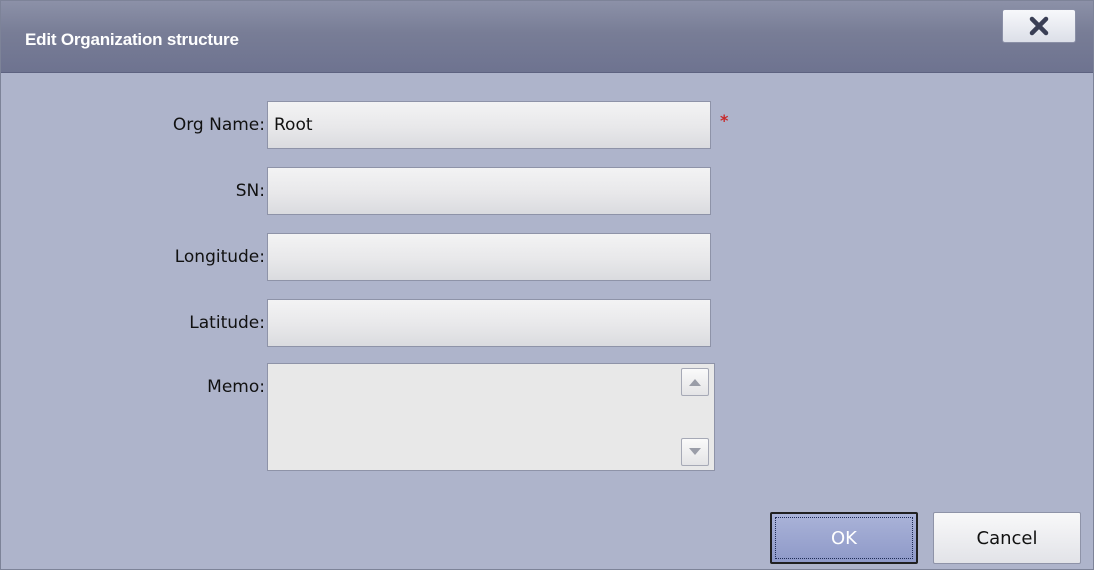 This screenshot has height=574, width=1096. What do you see at coordinates (489, 257) in the screenshot?
I see `longitude-input` at bounding box center [489, 257].